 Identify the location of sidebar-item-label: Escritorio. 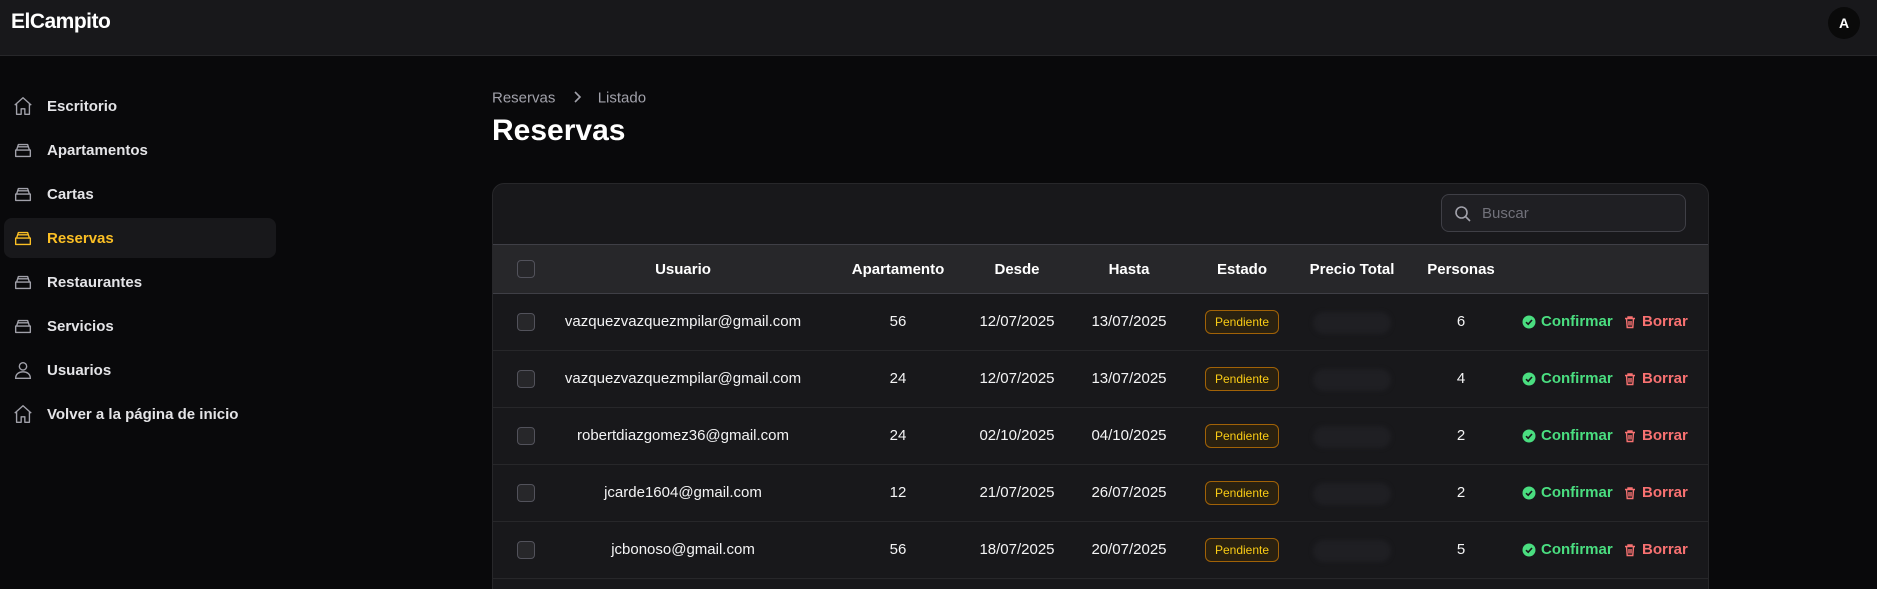
(82, 106).